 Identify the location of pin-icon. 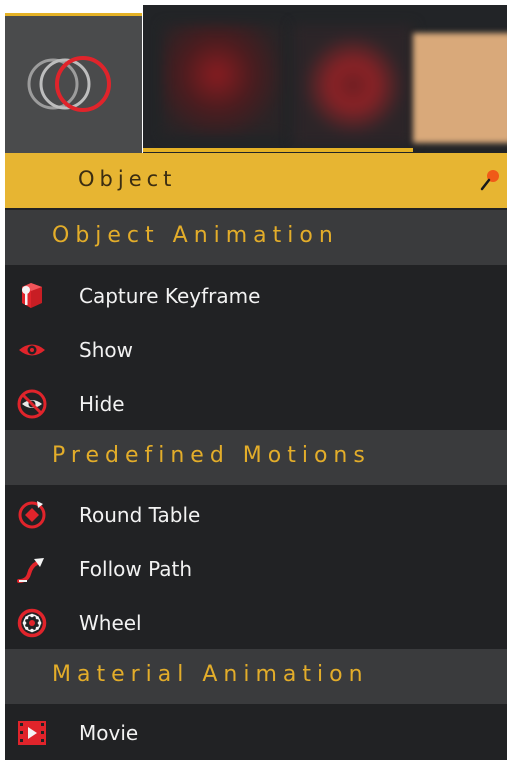
(490, 180).